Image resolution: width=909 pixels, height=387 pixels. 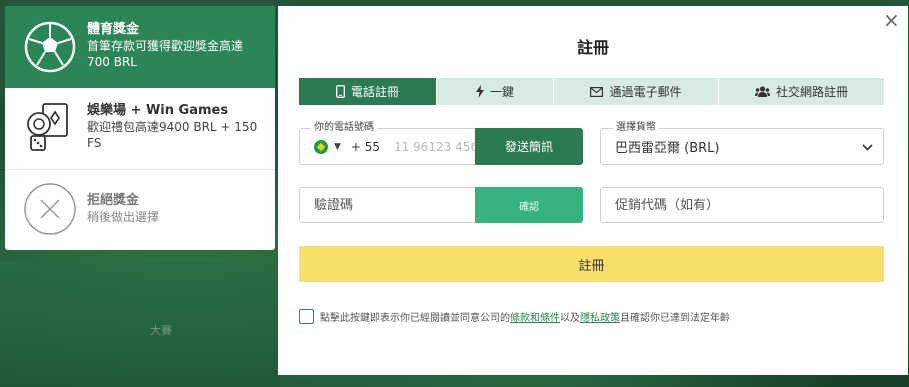 I want to click on terms-link: 條款和條件, so click(x=535, y=316).